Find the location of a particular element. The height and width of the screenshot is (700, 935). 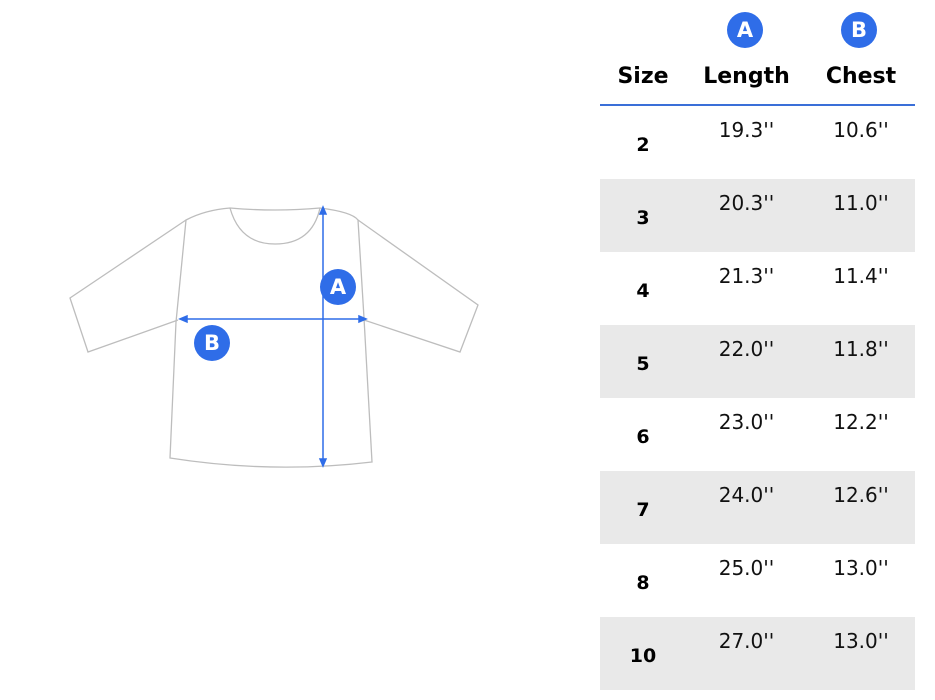

chest-marker-badge: B is located at coordinates (212, 343).